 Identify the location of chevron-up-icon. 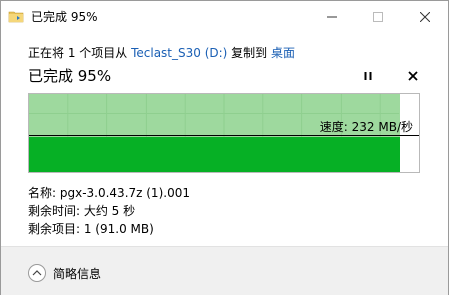
(37, 273).